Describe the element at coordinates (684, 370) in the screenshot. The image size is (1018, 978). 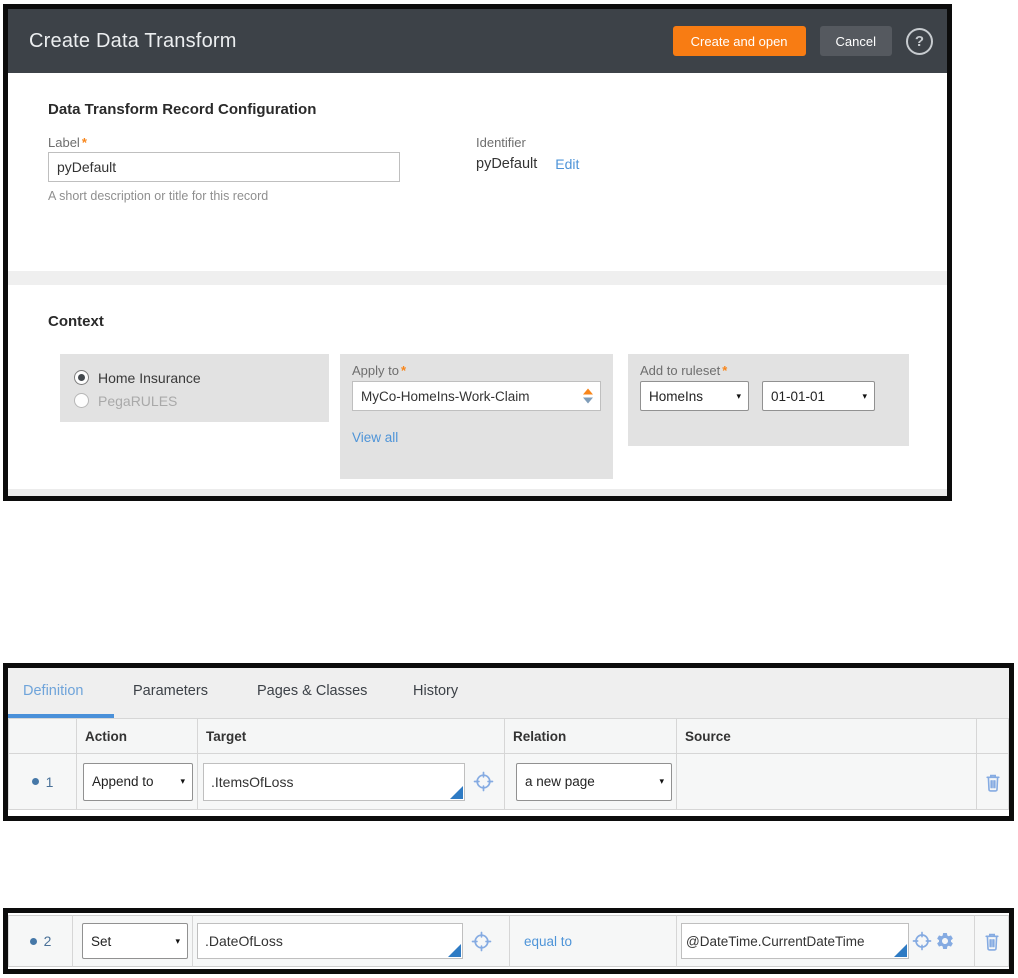
I see `add-to-ruleset-label: Add to ruleset *` at that location.